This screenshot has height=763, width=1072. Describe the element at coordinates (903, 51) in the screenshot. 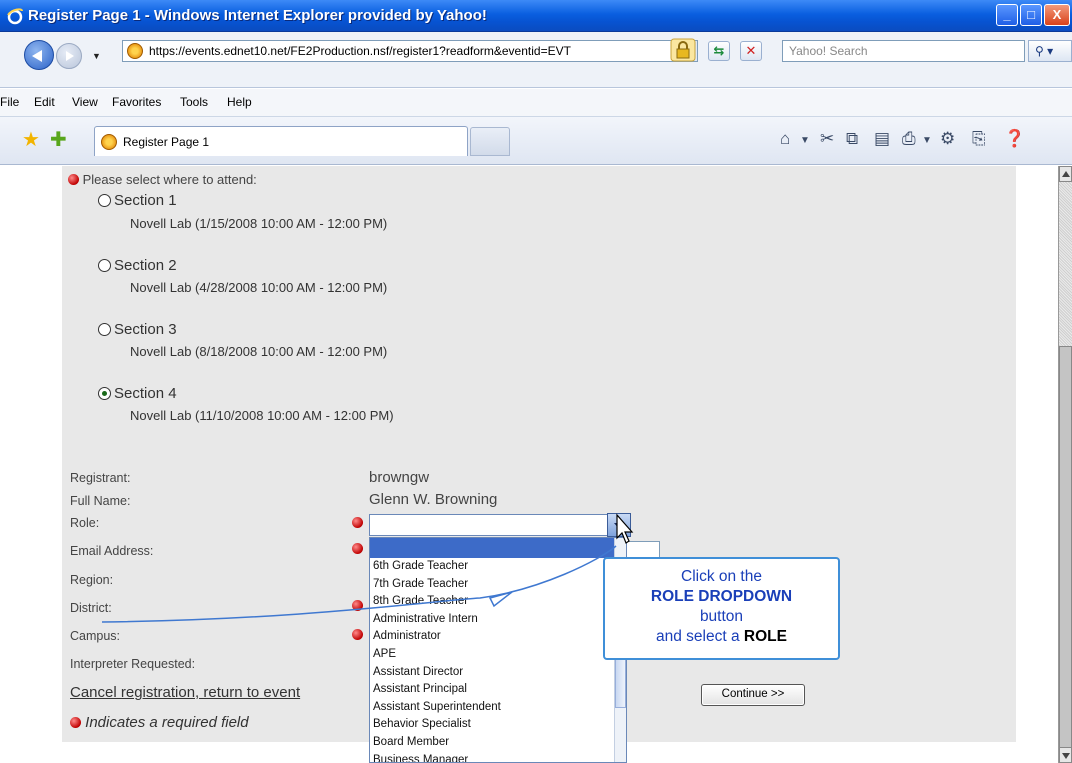

I see `search-input: Yahoo! Search` at that location.